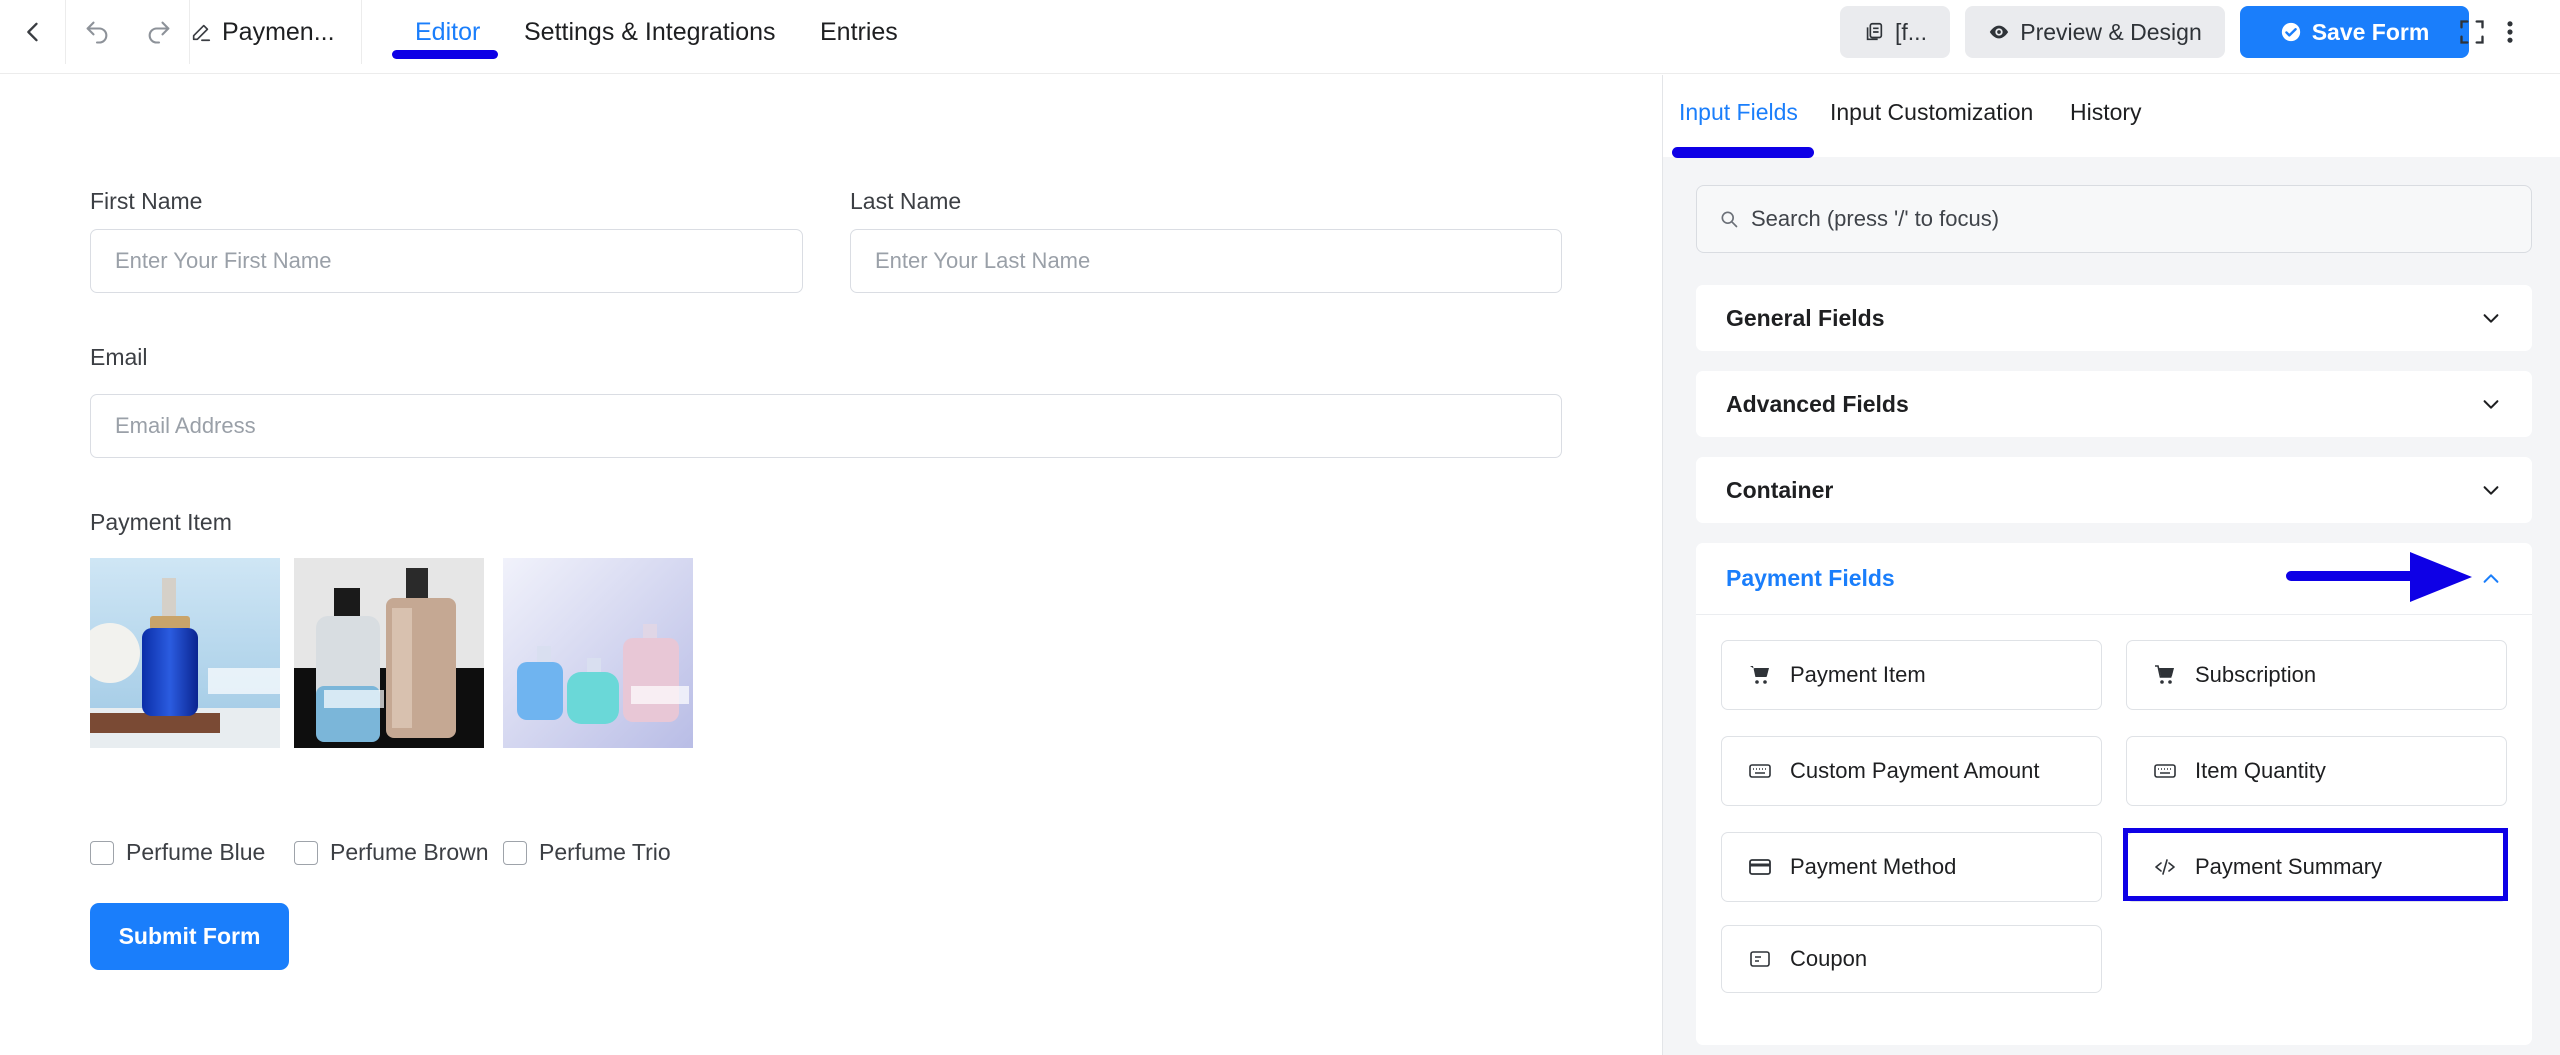 Image resolution: width=2560 pixels, height=1055 pixels. I want to click on field-coupon-label: Coupon, so click(1829, 958).